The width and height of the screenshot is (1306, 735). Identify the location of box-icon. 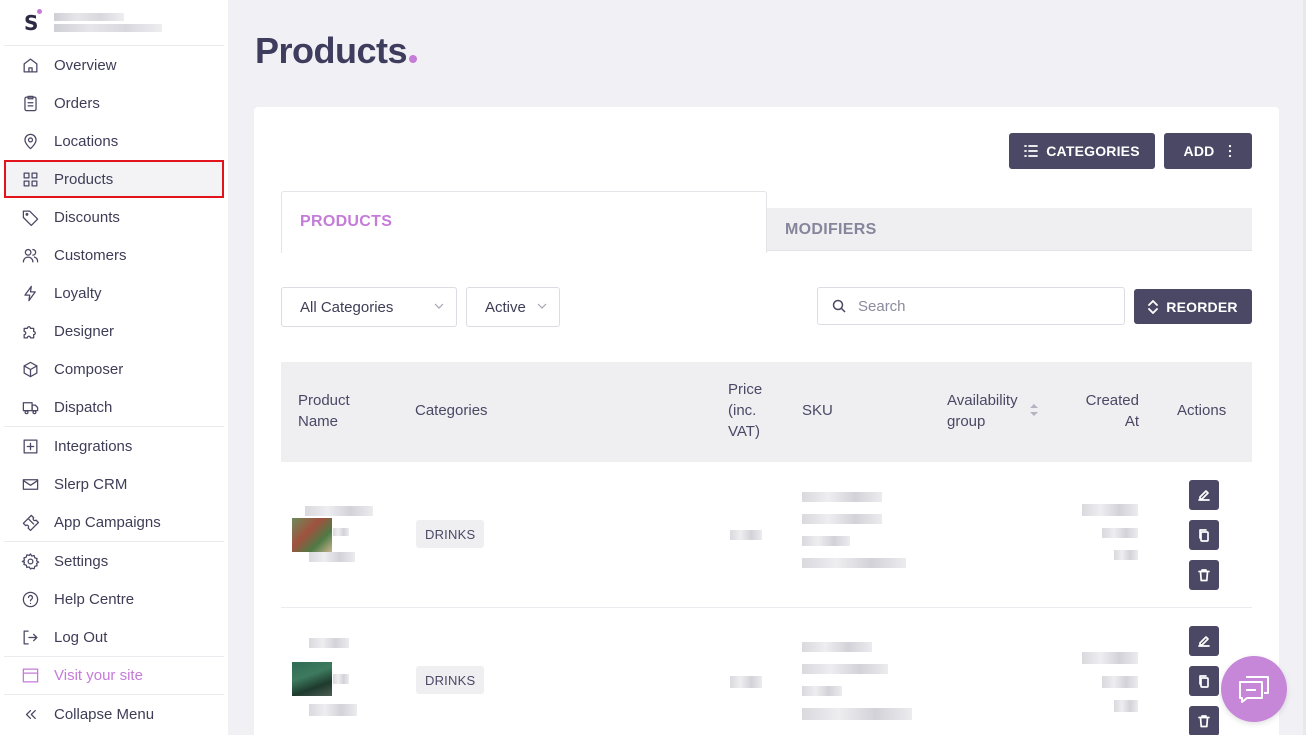
(30, 369).